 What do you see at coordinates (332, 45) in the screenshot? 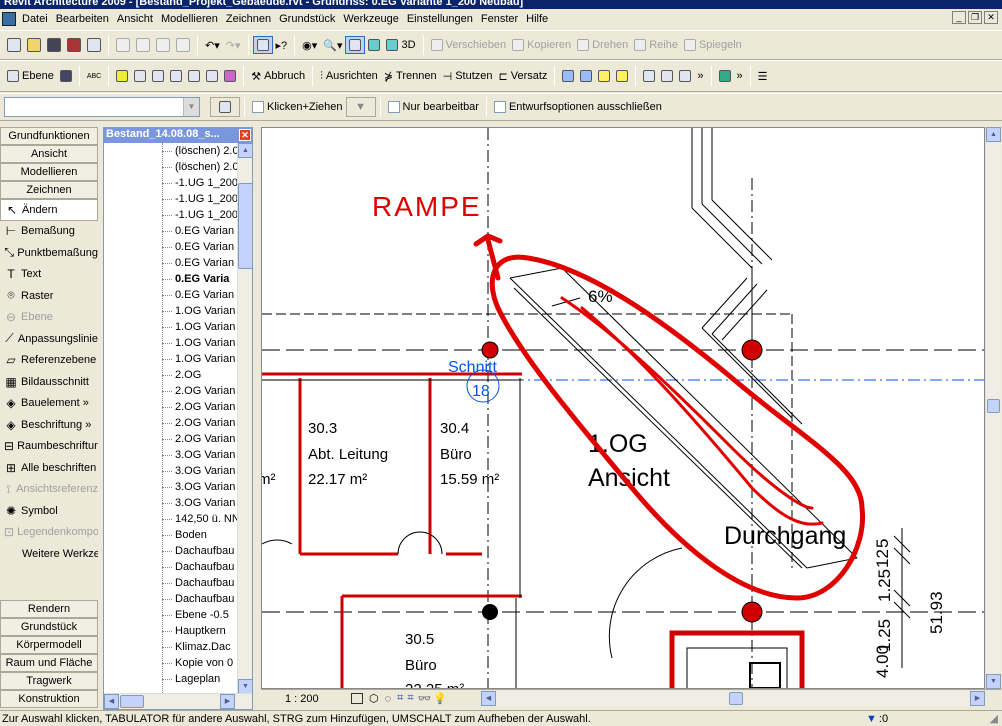
I see `zoom-icon: 🔍▾` at bounding box center [332, 45].